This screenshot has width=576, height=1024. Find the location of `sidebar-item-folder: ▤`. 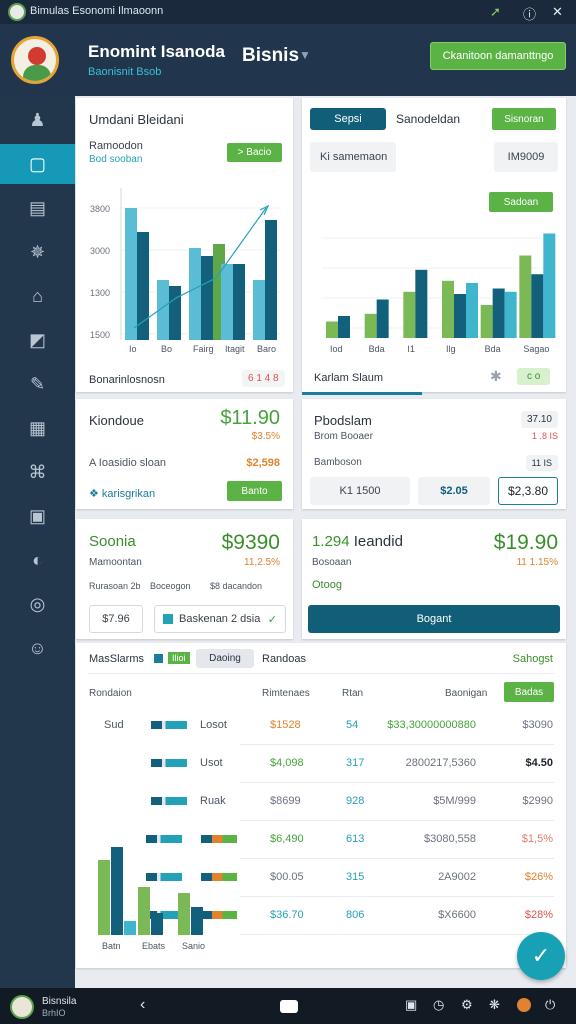

sidebar-item-folder: ▤ is located at coordinates (37, 208).